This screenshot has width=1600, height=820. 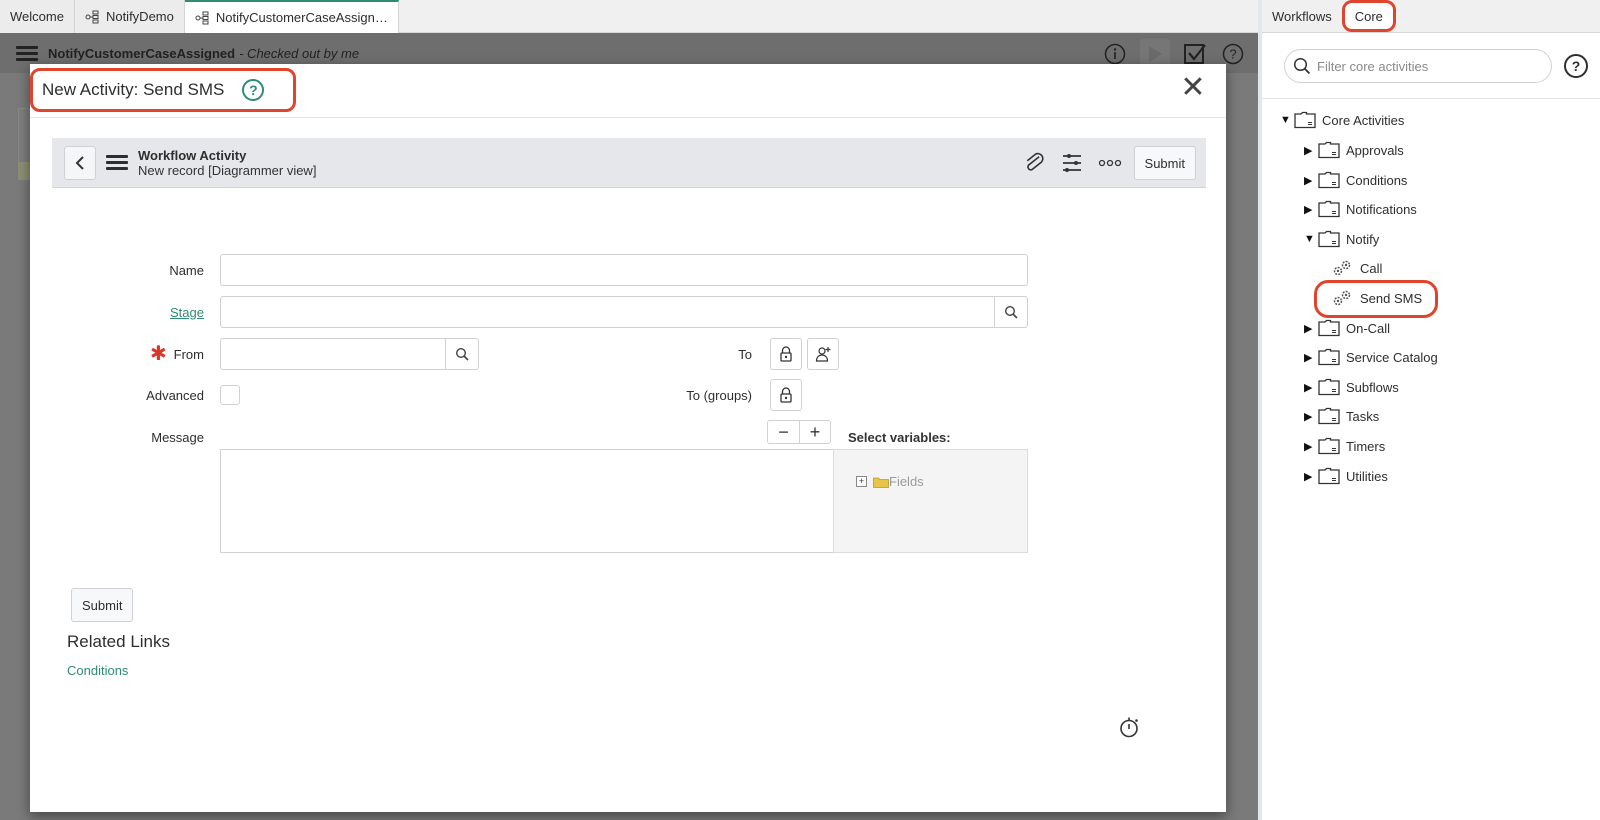 I want to click on chevron-left-icon, so click(x=79, y=162).